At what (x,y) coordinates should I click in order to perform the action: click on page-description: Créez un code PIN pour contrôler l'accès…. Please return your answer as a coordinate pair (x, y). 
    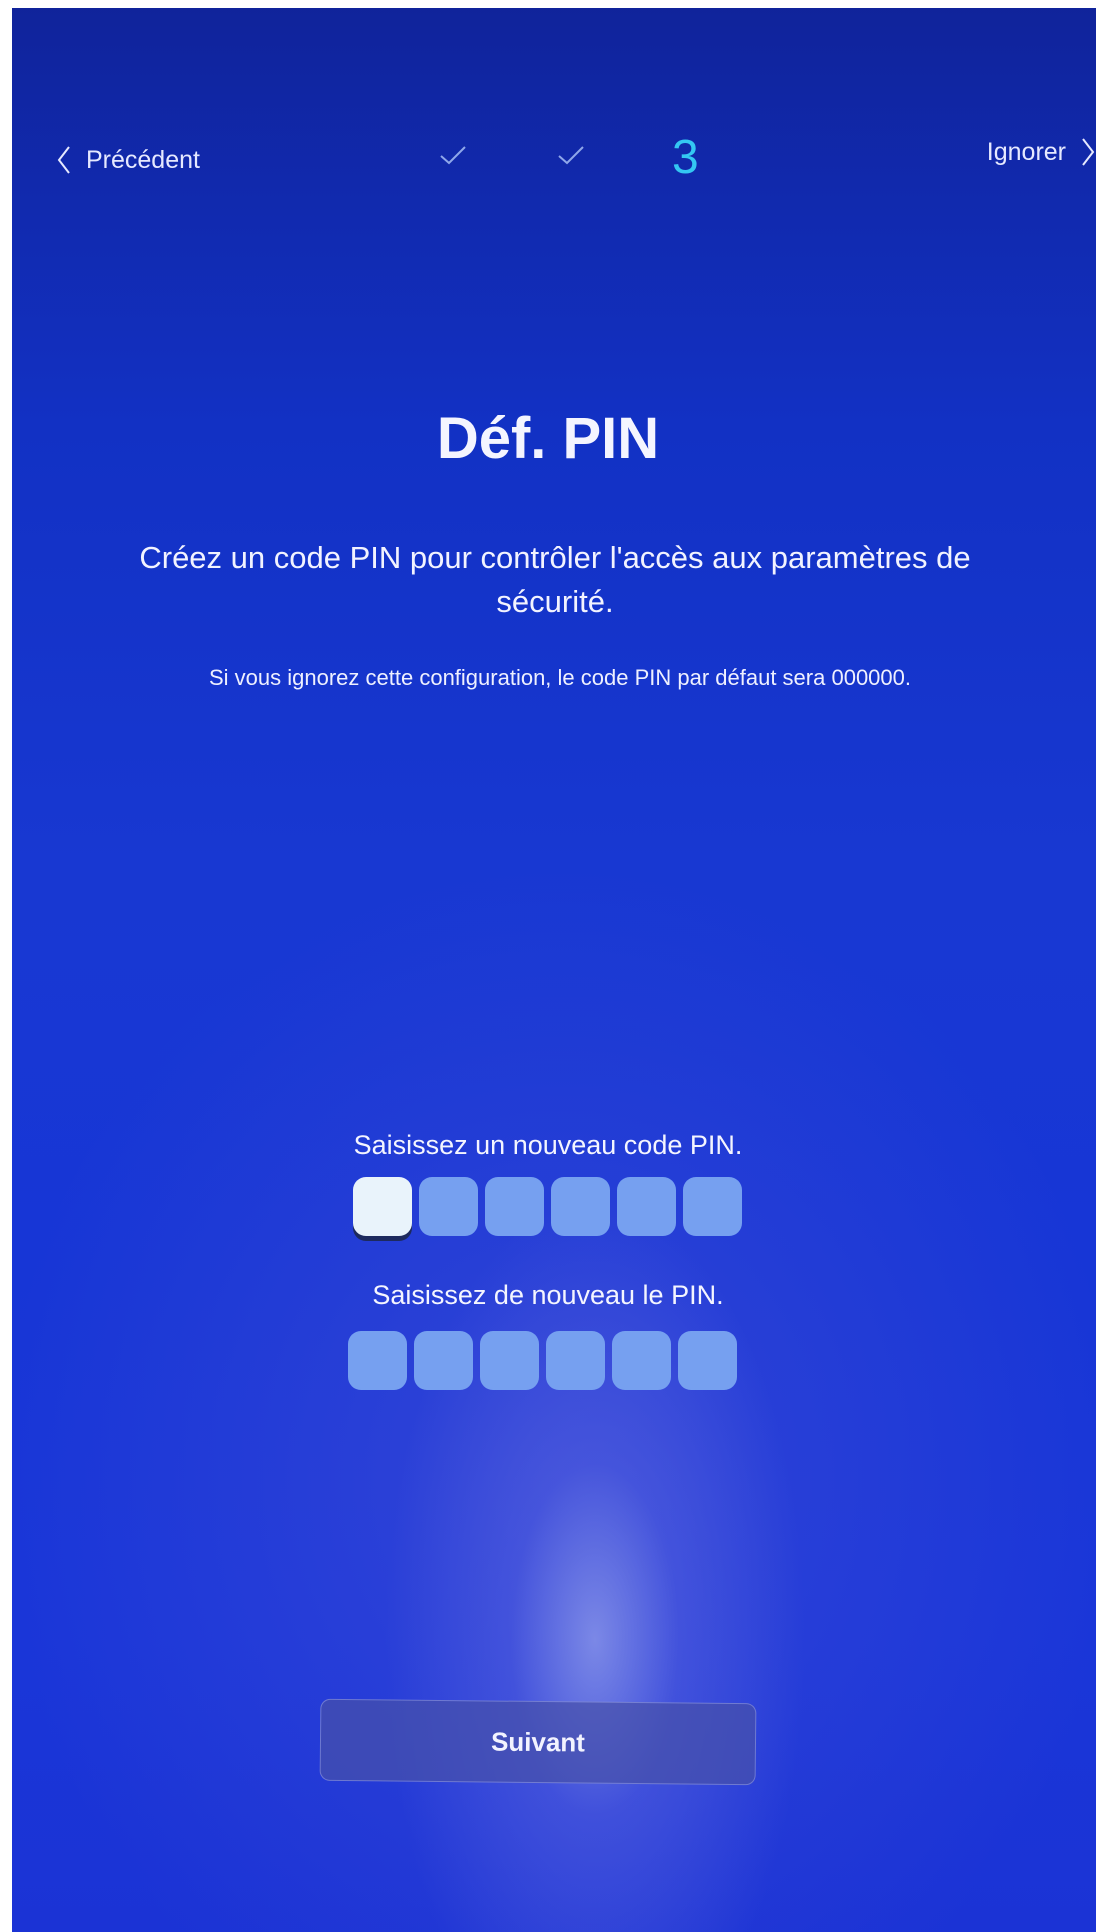
    Looking at the image, I should click on (555, 579).